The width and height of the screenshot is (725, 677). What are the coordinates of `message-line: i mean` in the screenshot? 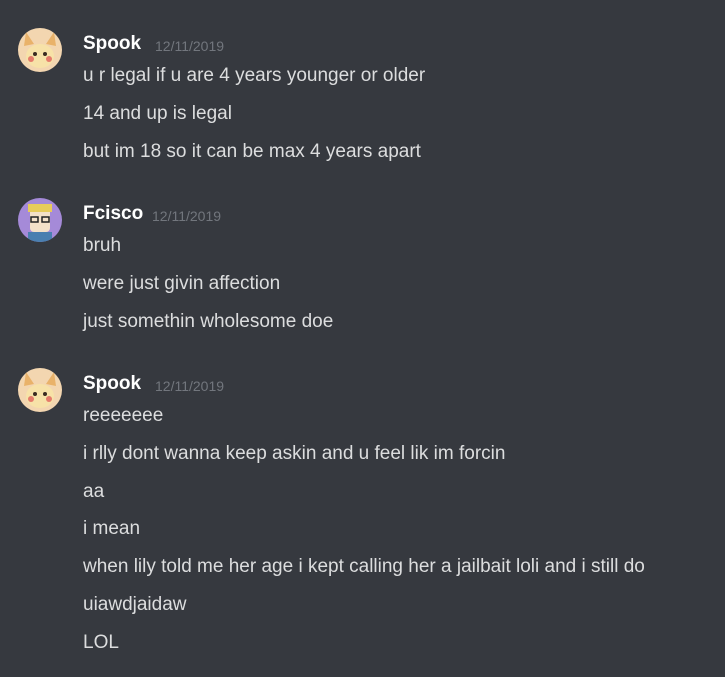 It's located at (112, 528).